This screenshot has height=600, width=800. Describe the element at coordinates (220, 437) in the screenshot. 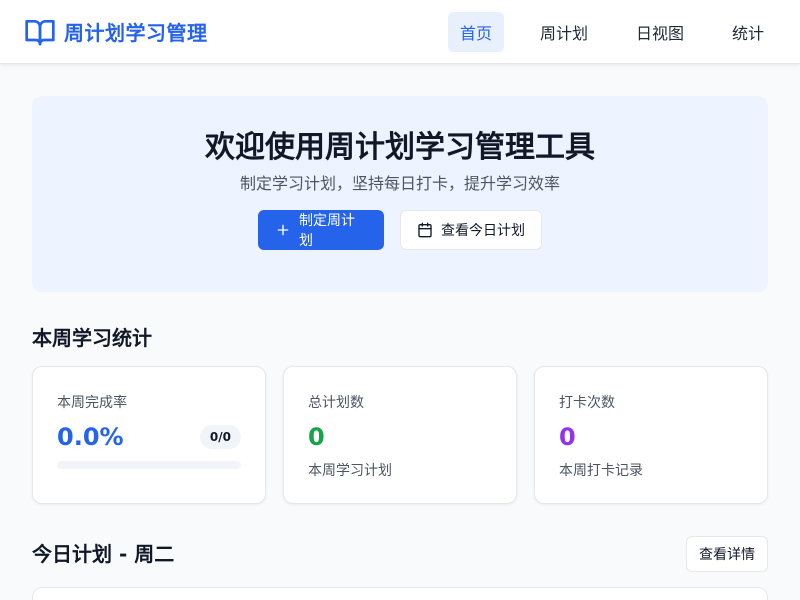

I see `completion-count-badge: 0/0` at that location.